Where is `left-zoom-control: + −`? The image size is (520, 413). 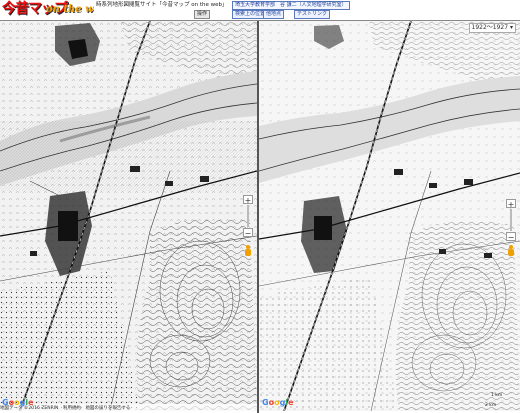
left-zoom-control: + − is located at coordinates (248, 217).